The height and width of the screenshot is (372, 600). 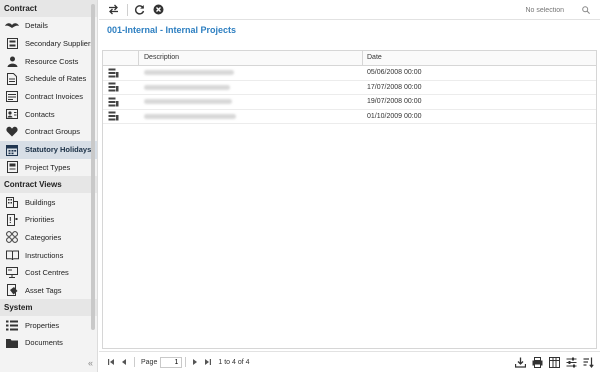 What do you see at coordinates (54, 97) in the screenshot?
I see `sidebar-item-label: Contract Invoices` at bounding box center [54, 97].